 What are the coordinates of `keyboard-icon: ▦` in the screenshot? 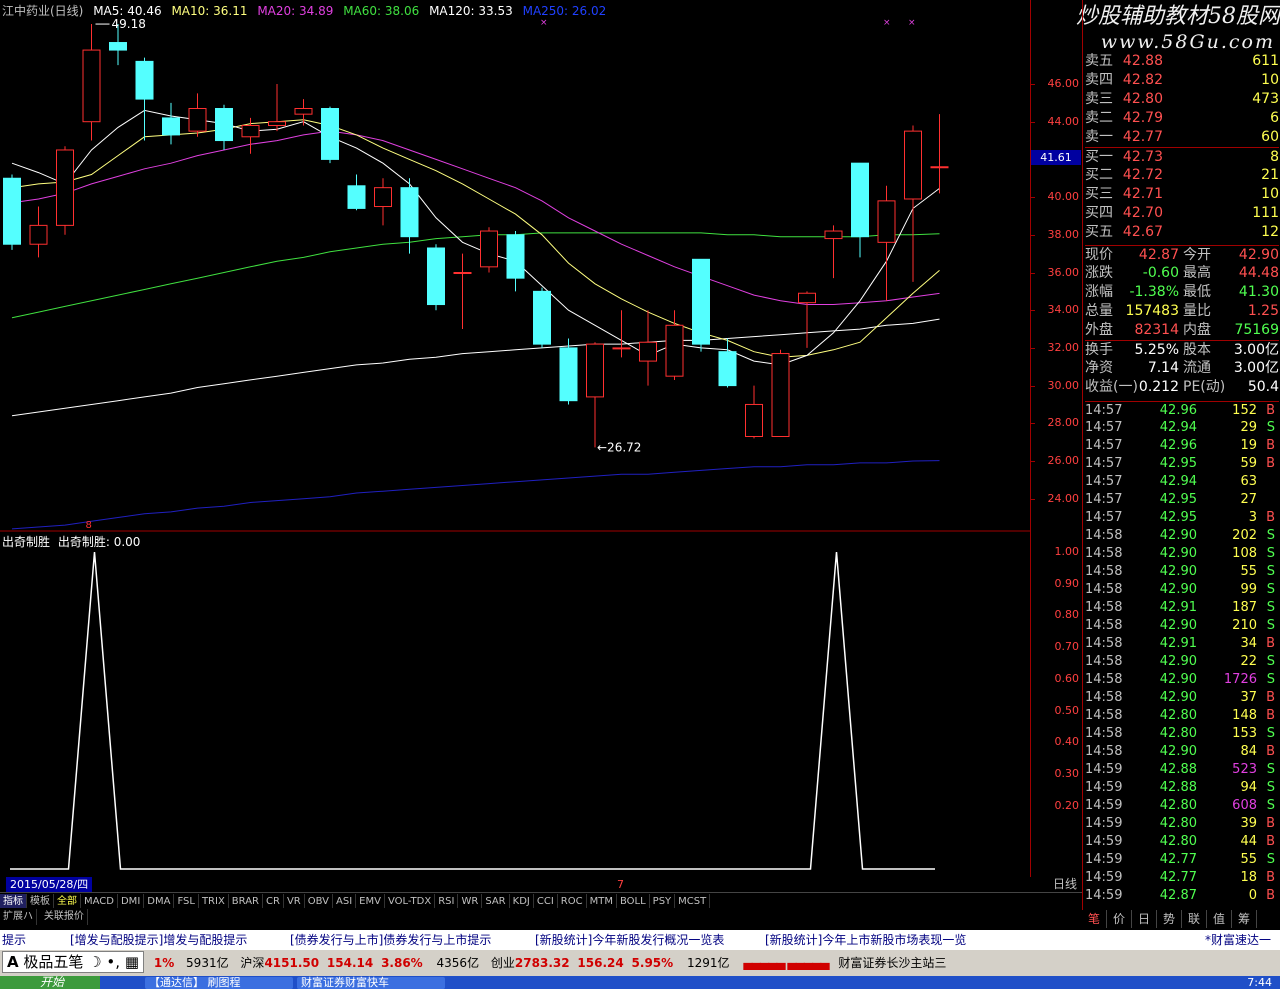 It's located at (132, 962).